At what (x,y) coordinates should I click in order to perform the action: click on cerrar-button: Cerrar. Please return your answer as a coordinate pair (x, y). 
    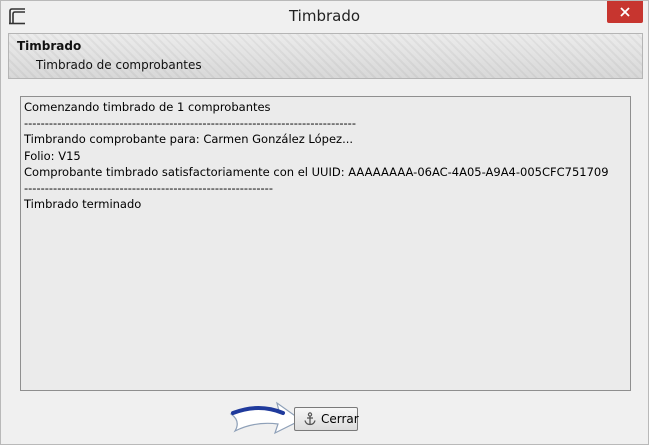
    Looking at the image, I should click on (326, 419).